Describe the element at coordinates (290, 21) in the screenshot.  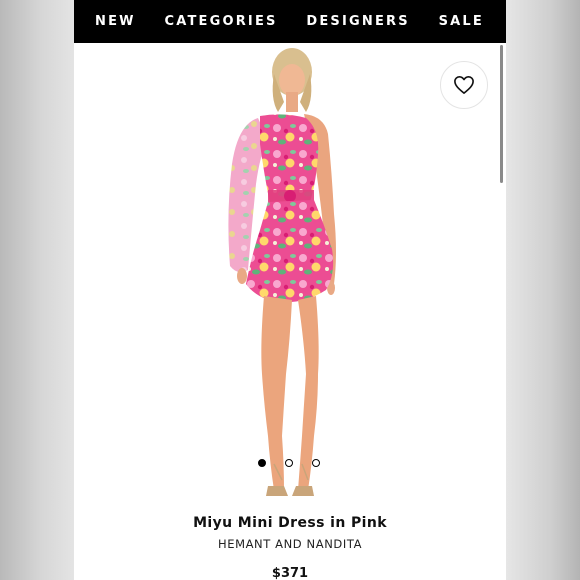
I see `top-navigation: NEW CATEGORIES DESIGNERS SALE` at that location.